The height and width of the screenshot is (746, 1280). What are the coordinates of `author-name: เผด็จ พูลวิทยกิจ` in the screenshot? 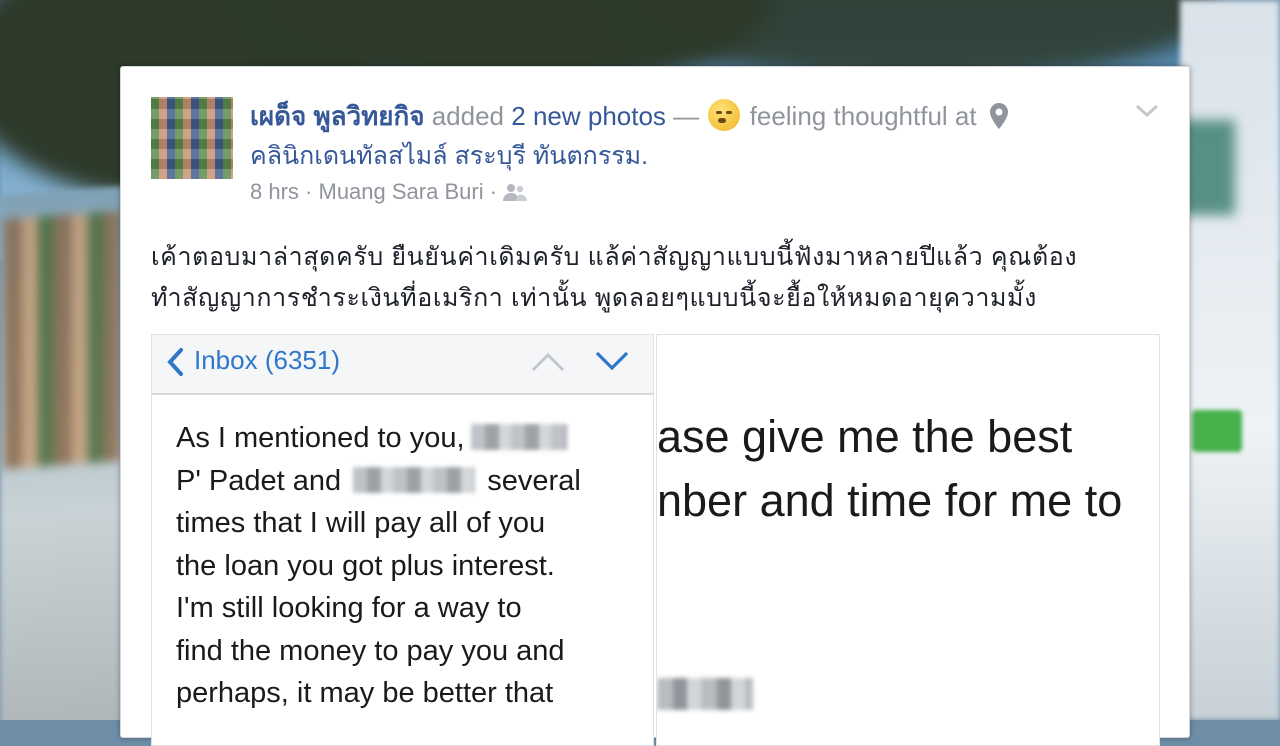 It's located at (337, 116).